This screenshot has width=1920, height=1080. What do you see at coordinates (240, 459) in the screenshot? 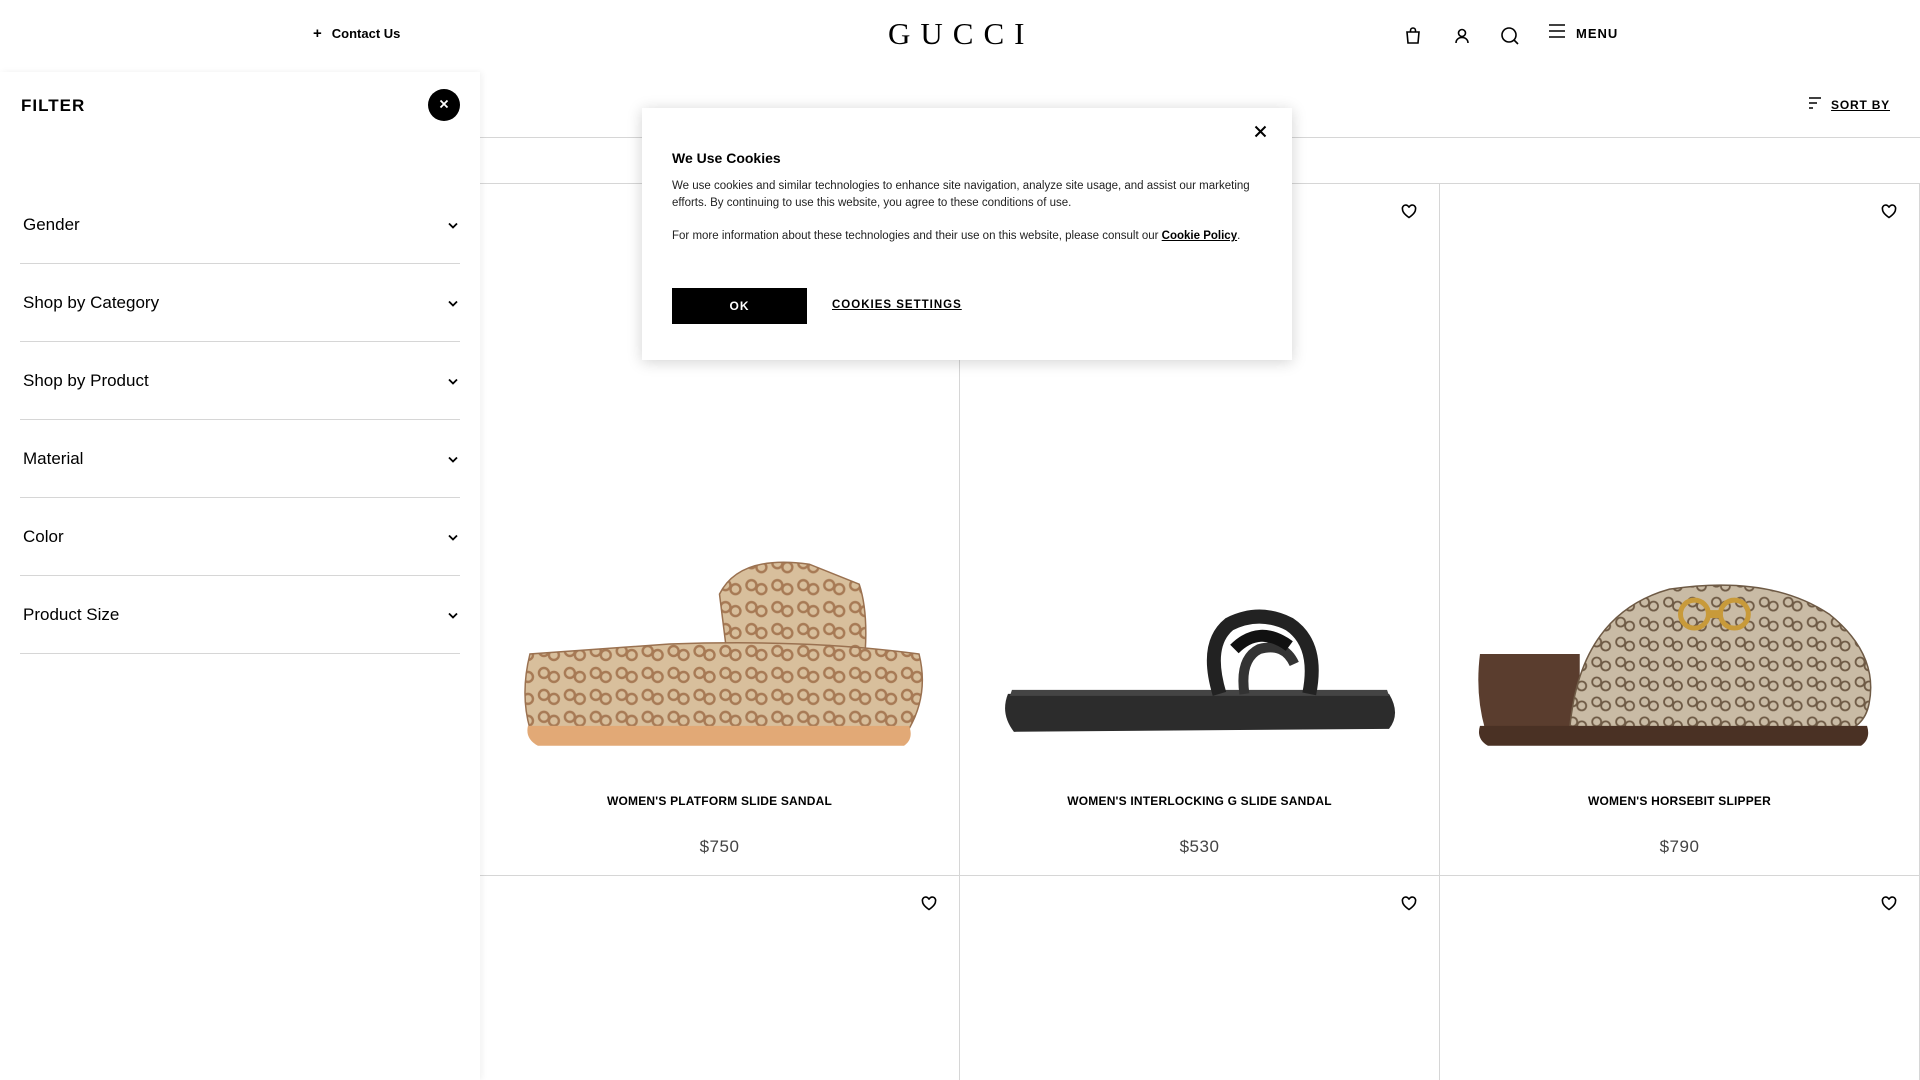
I see `facet-material: Material` at bounding box center [240, 459].